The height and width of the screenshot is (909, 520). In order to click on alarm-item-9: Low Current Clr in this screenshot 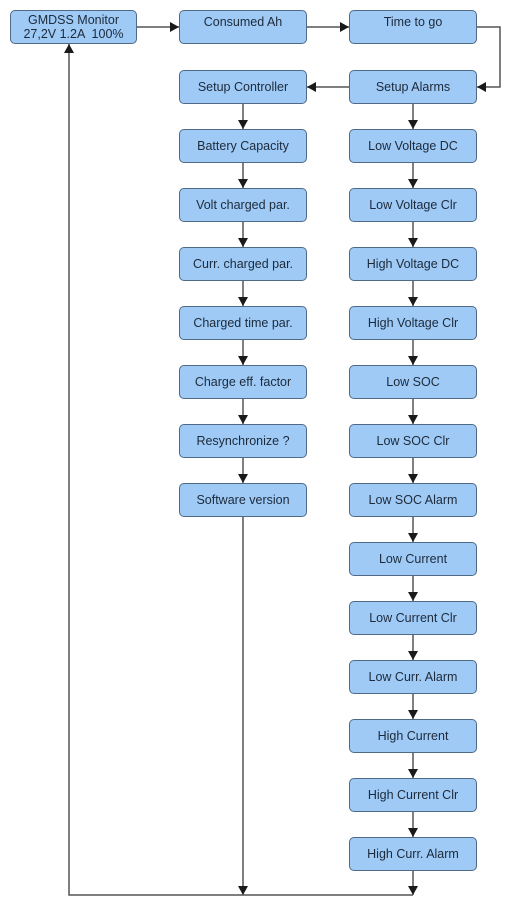, I will do `click(413, 618)`.